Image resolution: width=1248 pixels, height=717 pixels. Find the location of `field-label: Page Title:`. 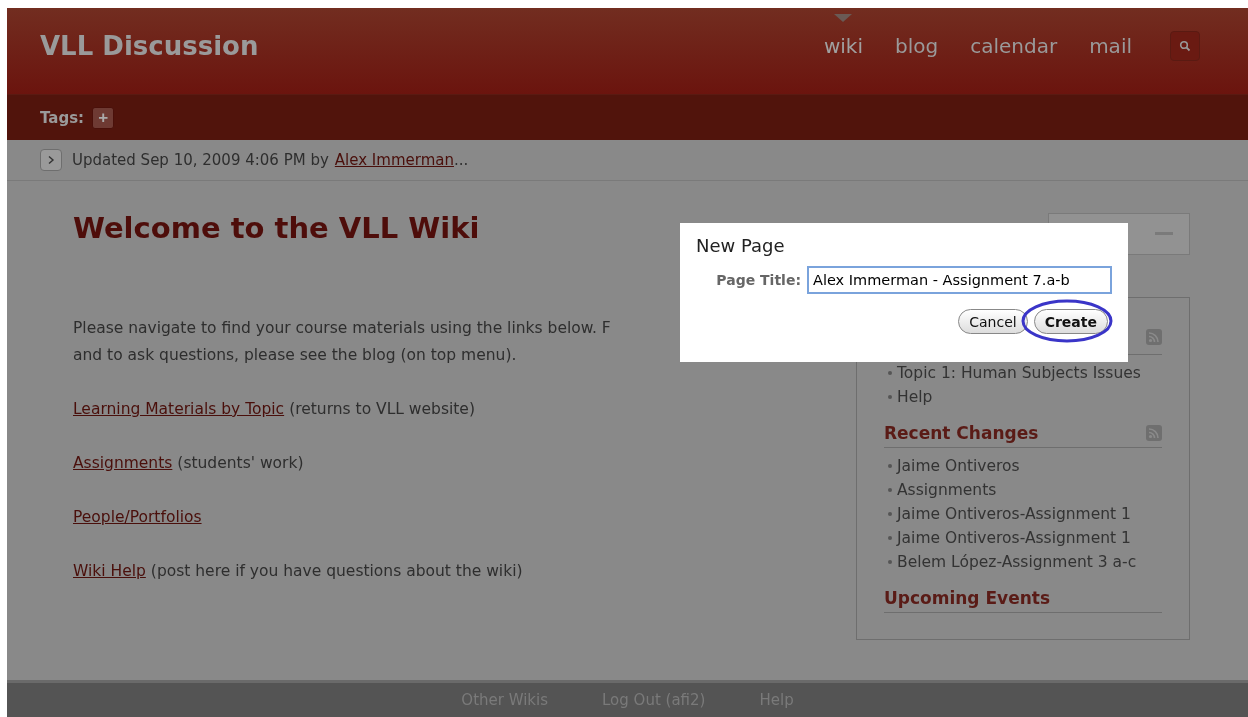

field-label: Page Title: is located at coordinates (758, 280).